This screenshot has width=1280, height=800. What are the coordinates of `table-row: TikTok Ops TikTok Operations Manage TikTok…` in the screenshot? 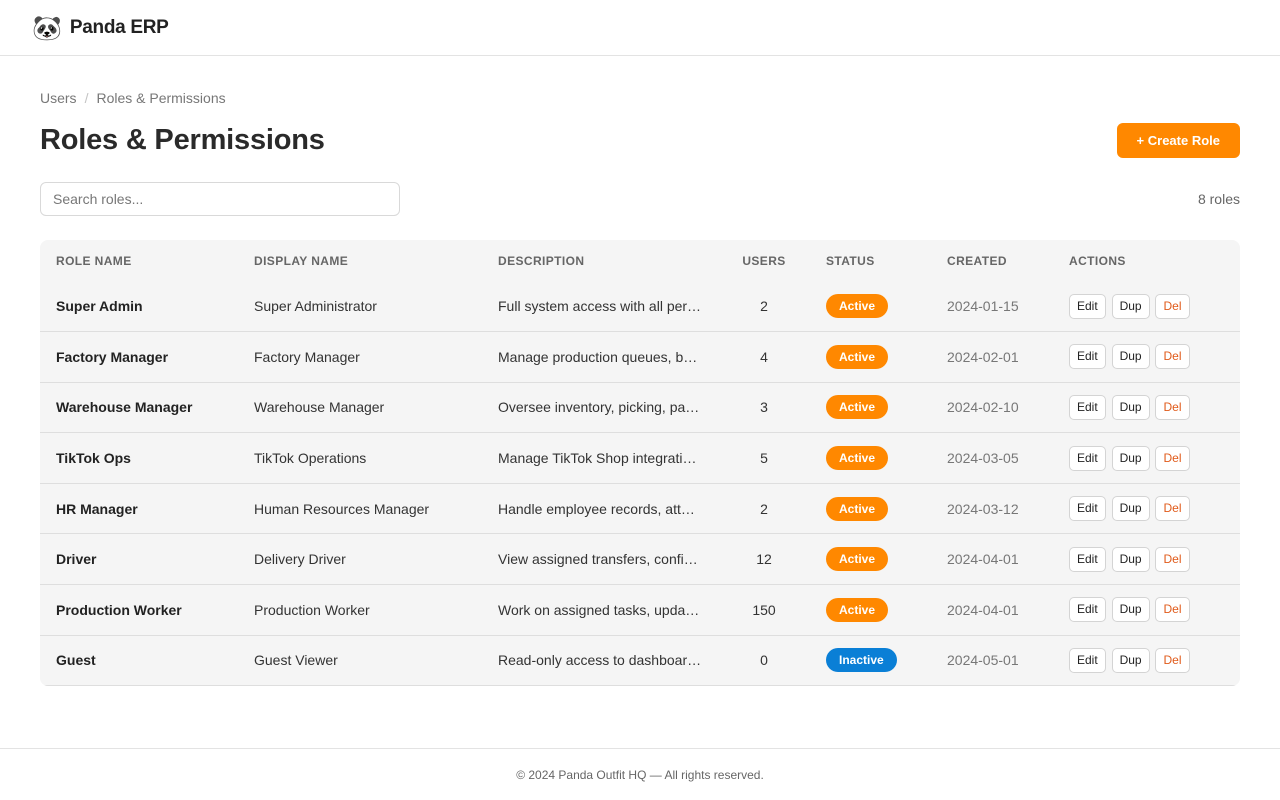 It's located at (640, 458).